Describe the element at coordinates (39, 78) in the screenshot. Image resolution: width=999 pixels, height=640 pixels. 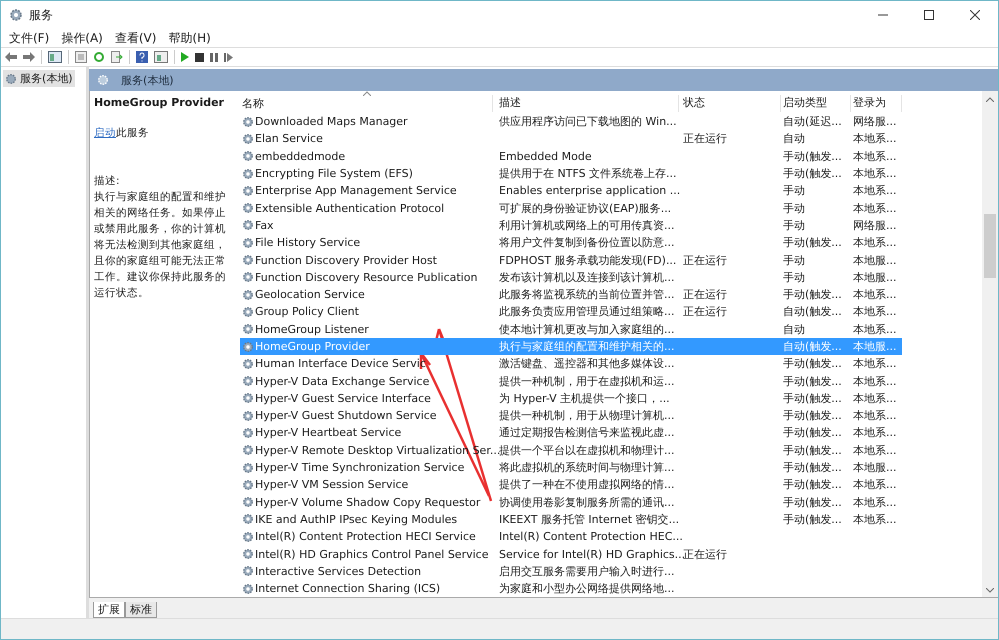
I see `tree-item: 服务(本地)` at that location.